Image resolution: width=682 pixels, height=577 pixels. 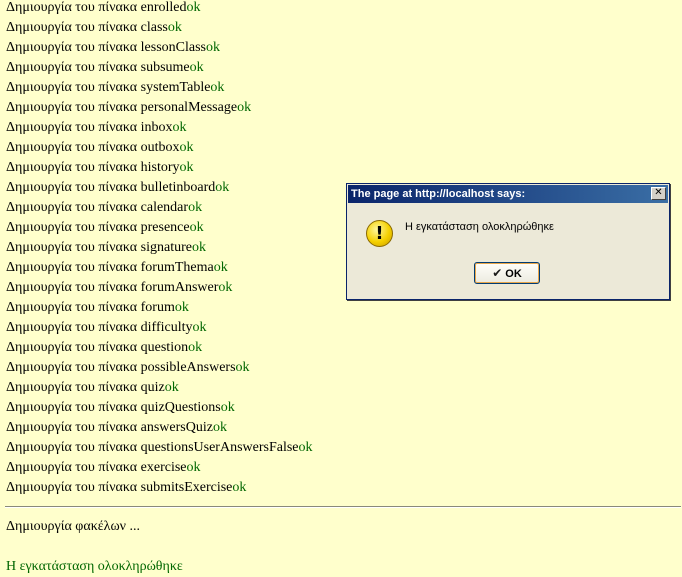 I want to click on log-line: Δημιουργία του πίνακα forumThemaok, so click(x=159, y=268).